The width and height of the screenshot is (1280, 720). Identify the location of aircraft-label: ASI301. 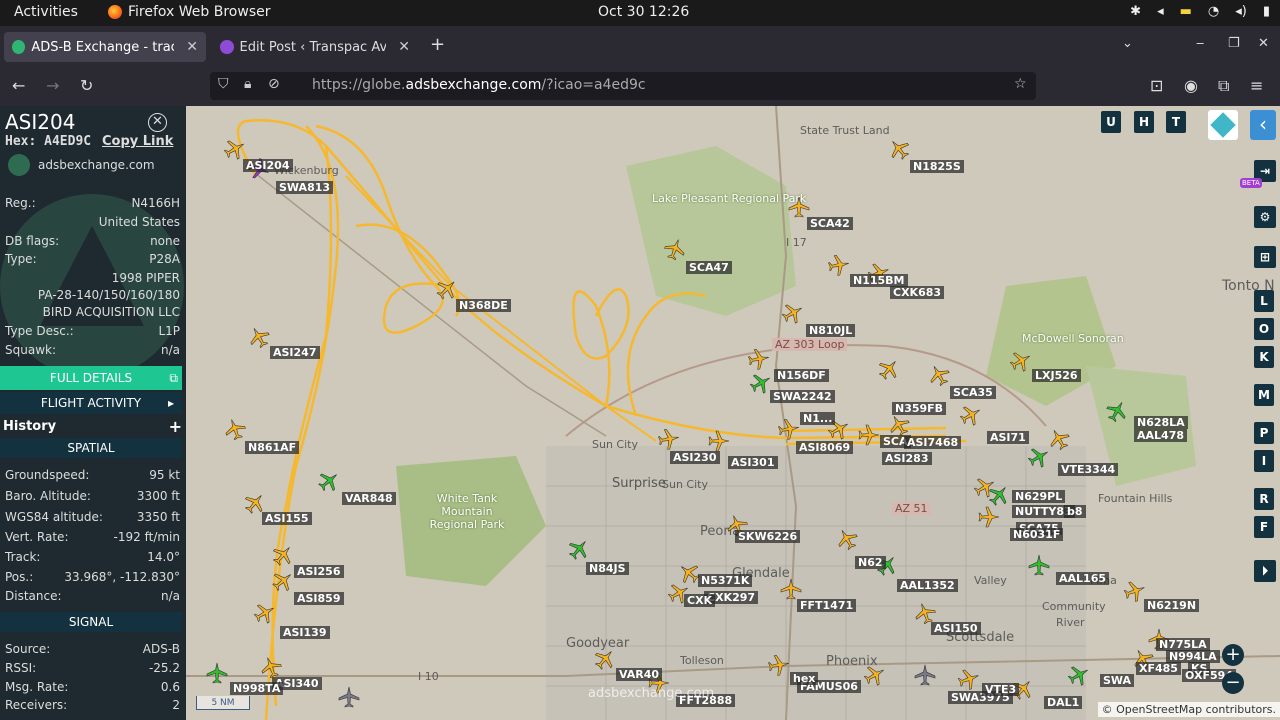
(753, 462).